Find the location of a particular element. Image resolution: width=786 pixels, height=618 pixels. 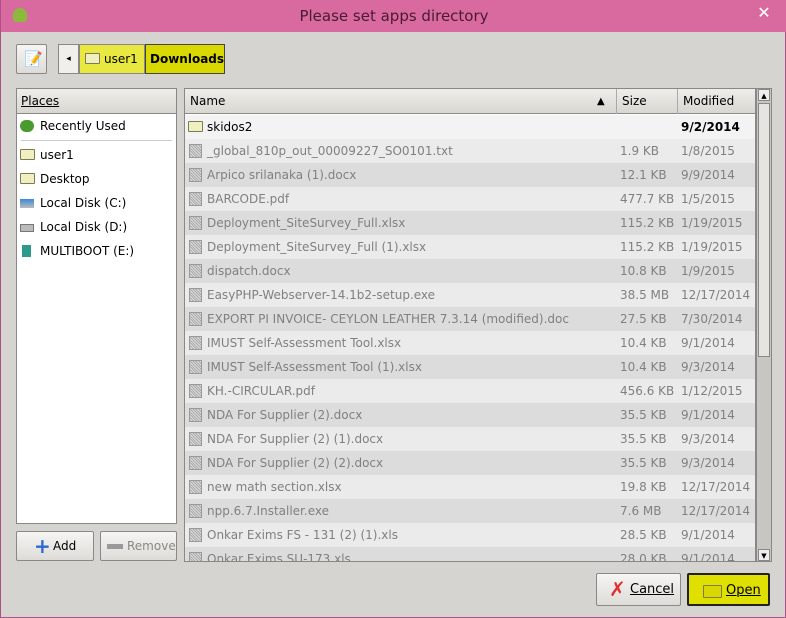

path-segment-downloads: Downloads is located at coordinates (185, 59).